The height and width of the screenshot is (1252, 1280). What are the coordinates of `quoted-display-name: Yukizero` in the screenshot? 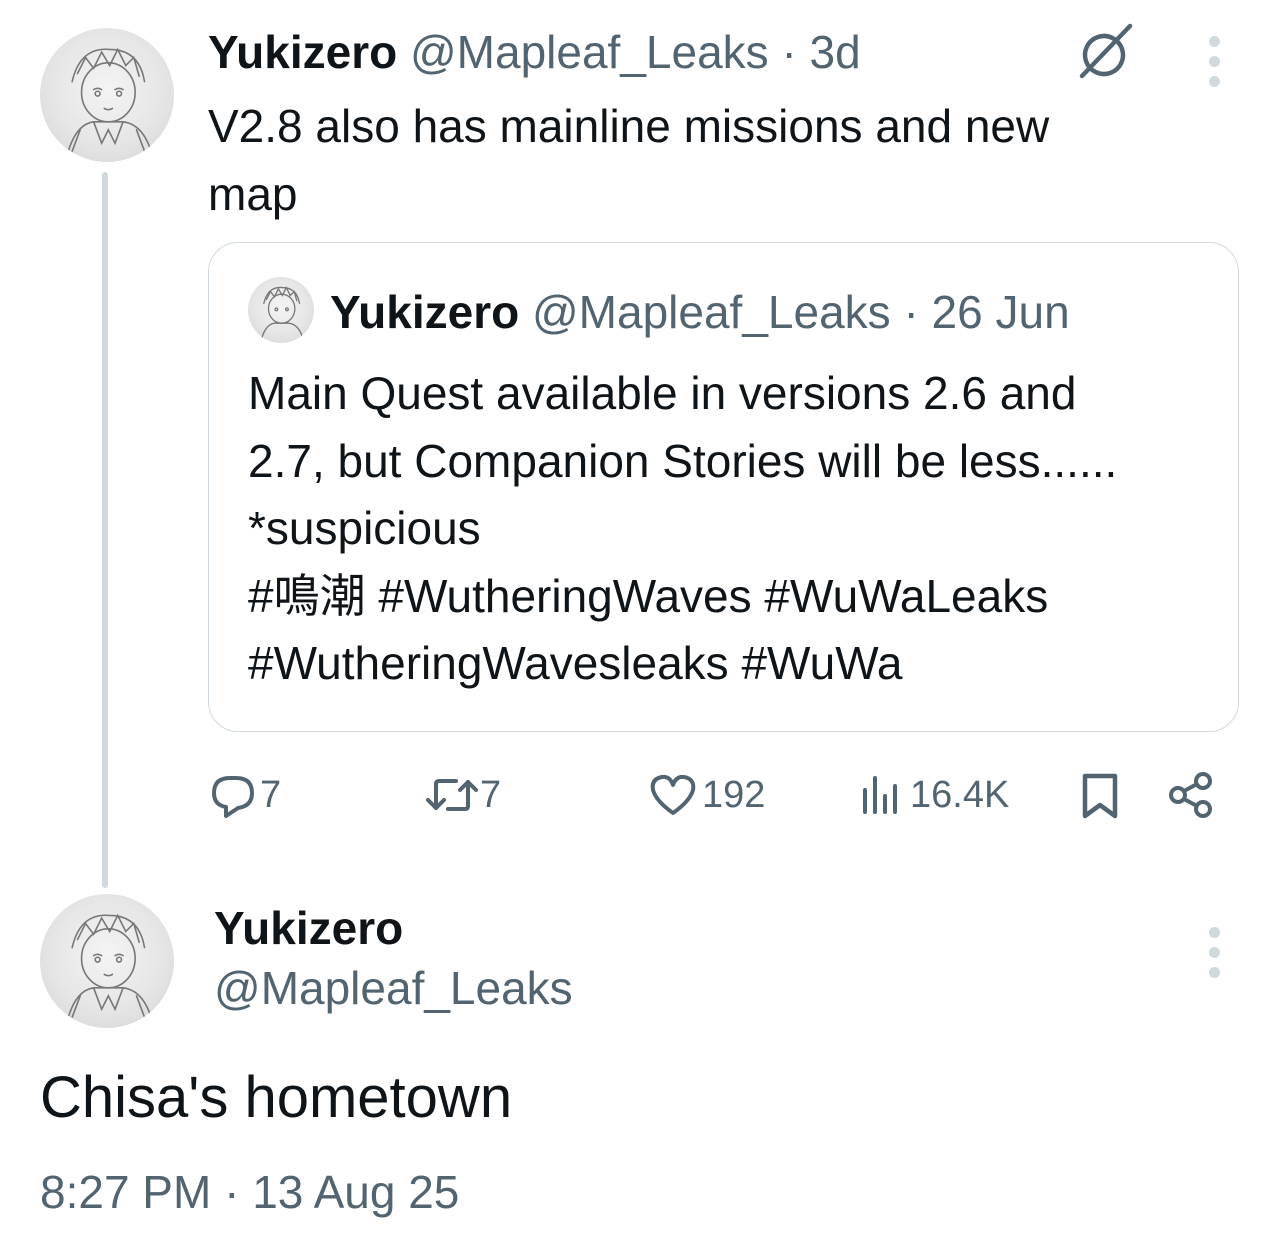 It's located at (425, 312).